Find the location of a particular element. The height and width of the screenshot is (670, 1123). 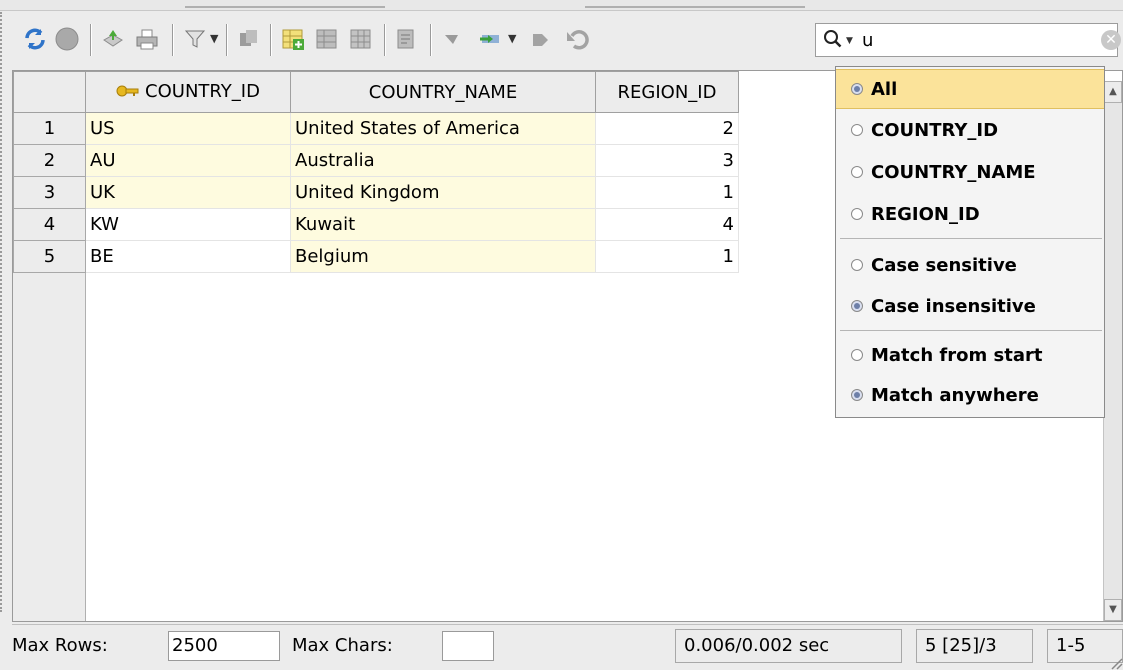

search-input is located at coordinates (977, 40).